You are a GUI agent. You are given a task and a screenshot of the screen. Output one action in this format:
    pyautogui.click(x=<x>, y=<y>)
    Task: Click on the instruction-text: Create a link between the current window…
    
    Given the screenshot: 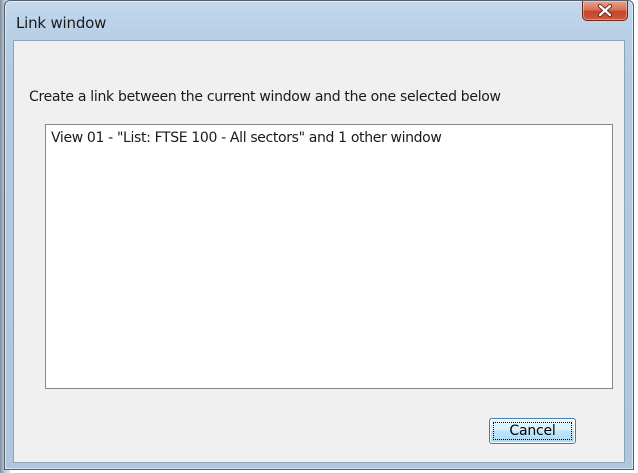 What is the action you would take?
    pyautogui.click(x=265, y=97)
    